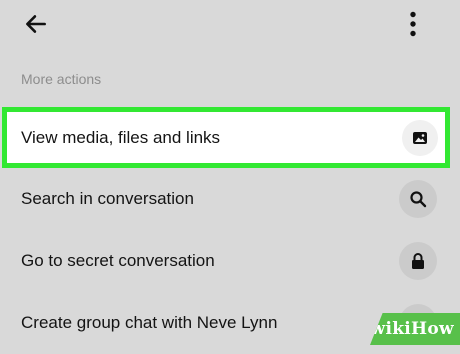 This screenshot has width=460, height=354. Describe the element at coordinates (230, 24) in the screenshot. I see `top-bar` at that location.